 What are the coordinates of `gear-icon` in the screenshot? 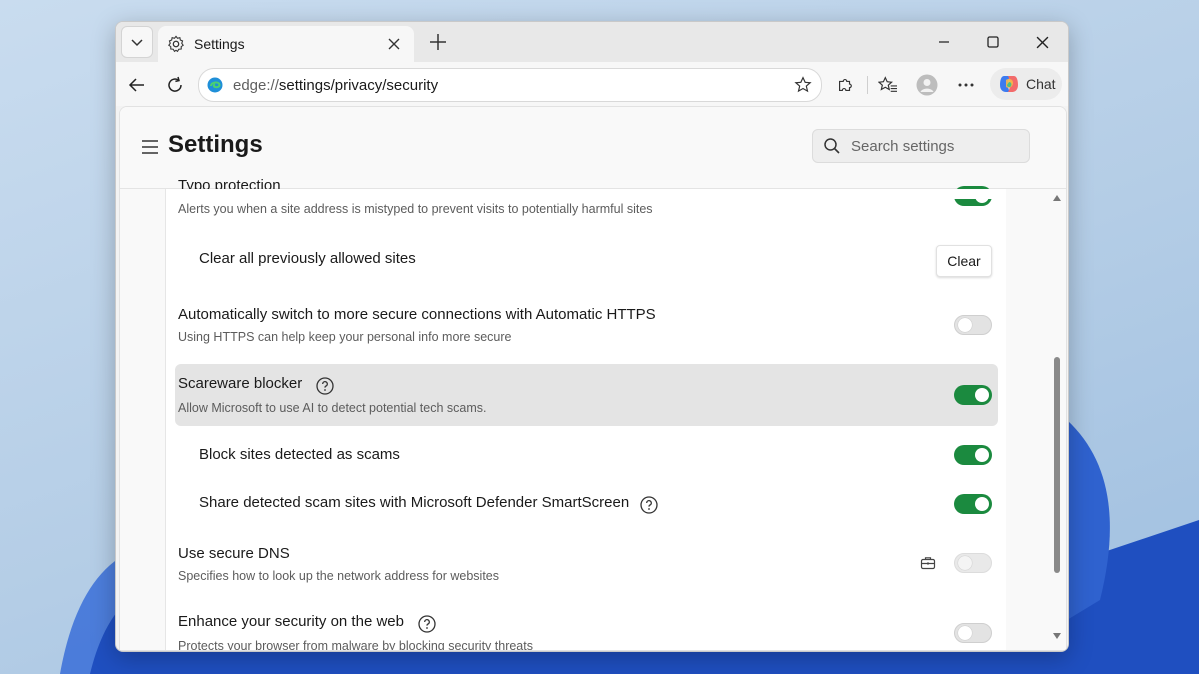 It's located at (176, 44).